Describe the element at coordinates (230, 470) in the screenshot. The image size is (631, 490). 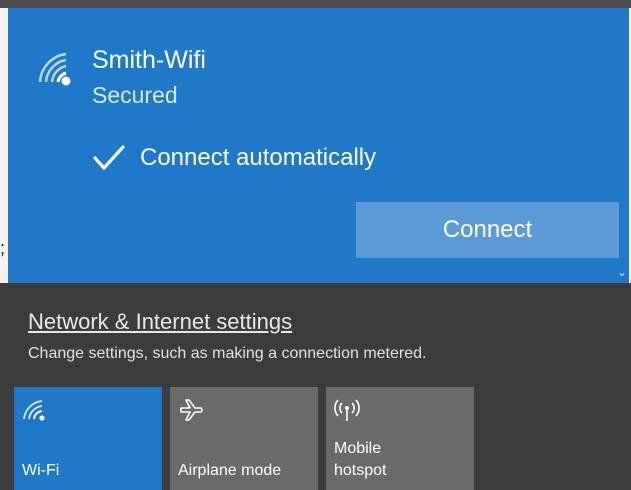
I see `tile-label-airplane: Airplane mode` at that location.